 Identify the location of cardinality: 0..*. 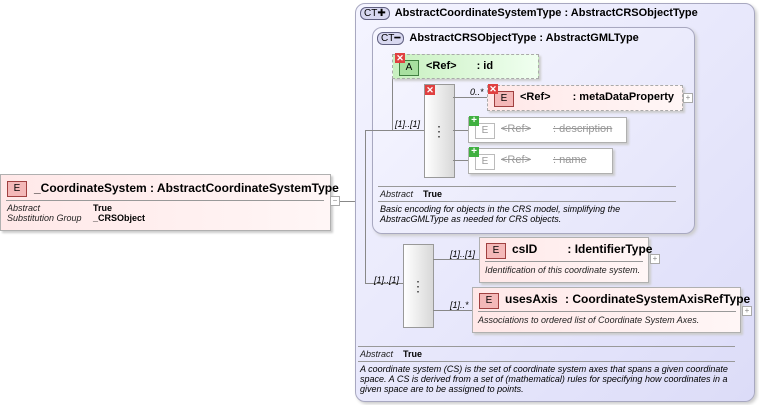
(477, 92).